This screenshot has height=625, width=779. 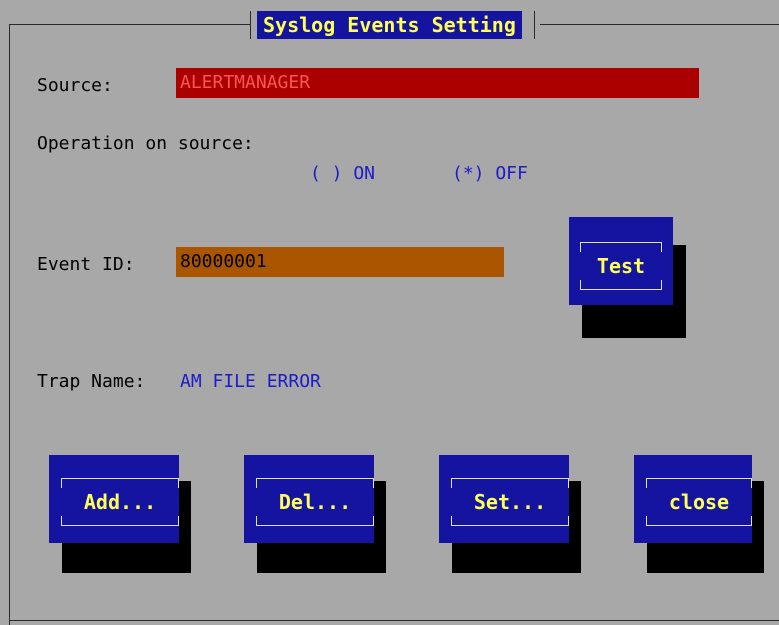 I want to click on test-button-label: Test, so click(x=621, y=266).